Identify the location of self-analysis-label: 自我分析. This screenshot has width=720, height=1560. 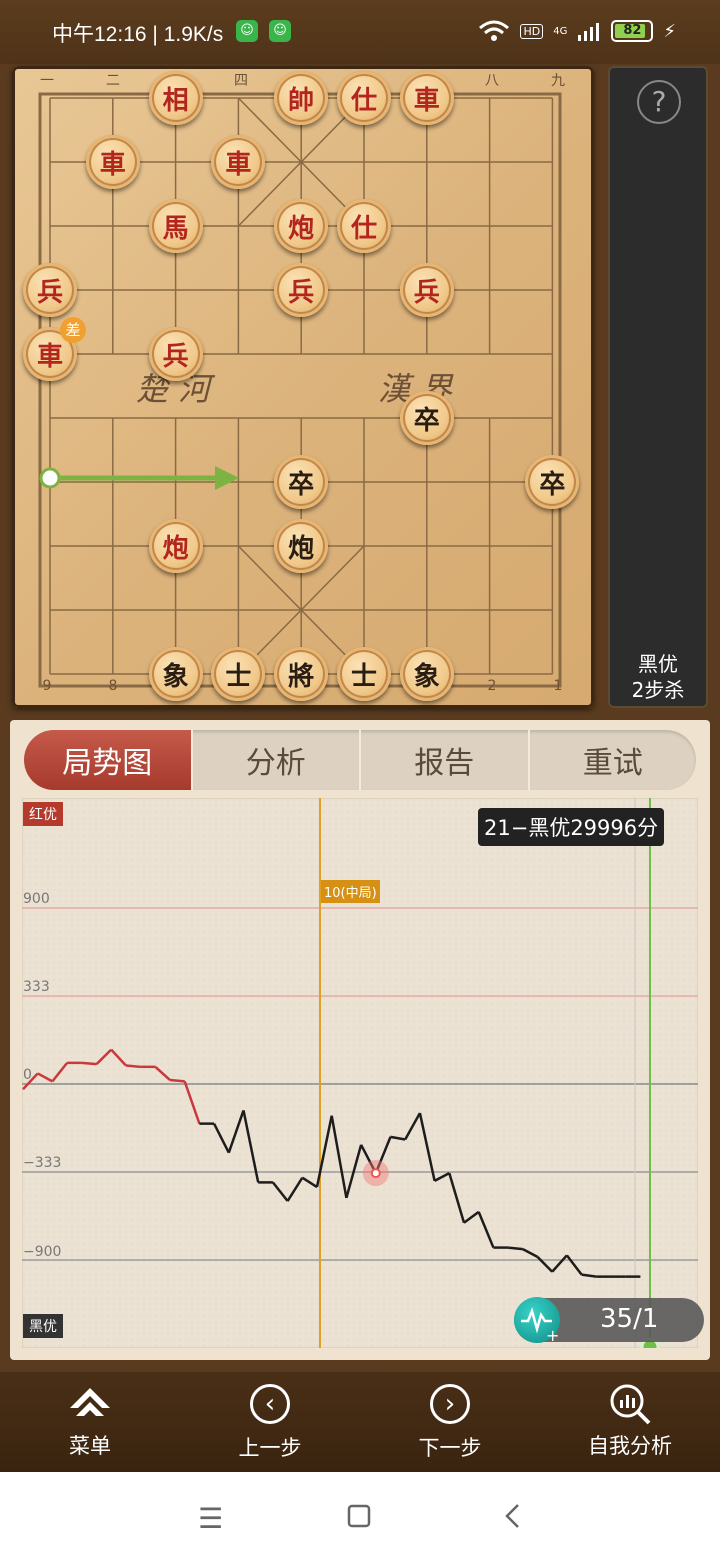
(630, 1446).